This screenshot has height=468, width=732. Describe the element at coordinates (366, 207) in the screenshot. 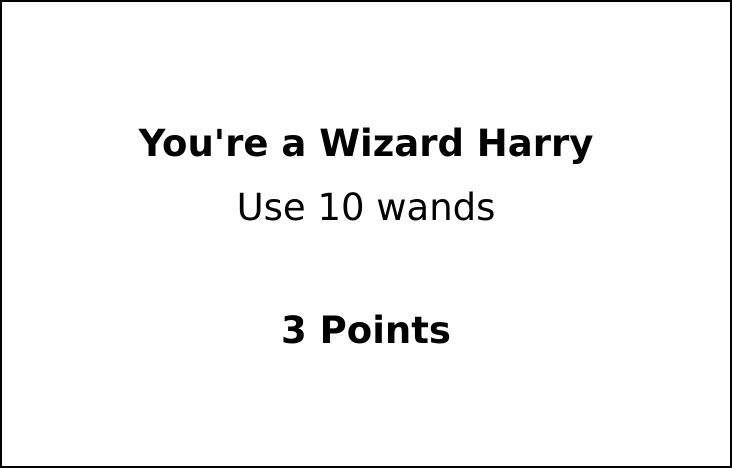

I see `card-description: Use 10 wands` at that location.